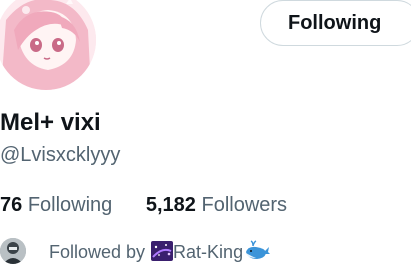 The height and width of the screenshot is (273, 411). Describe the element at coordinates (50, 122) in the screenshot. I see `display-name: Mel+ vixi` at that location.